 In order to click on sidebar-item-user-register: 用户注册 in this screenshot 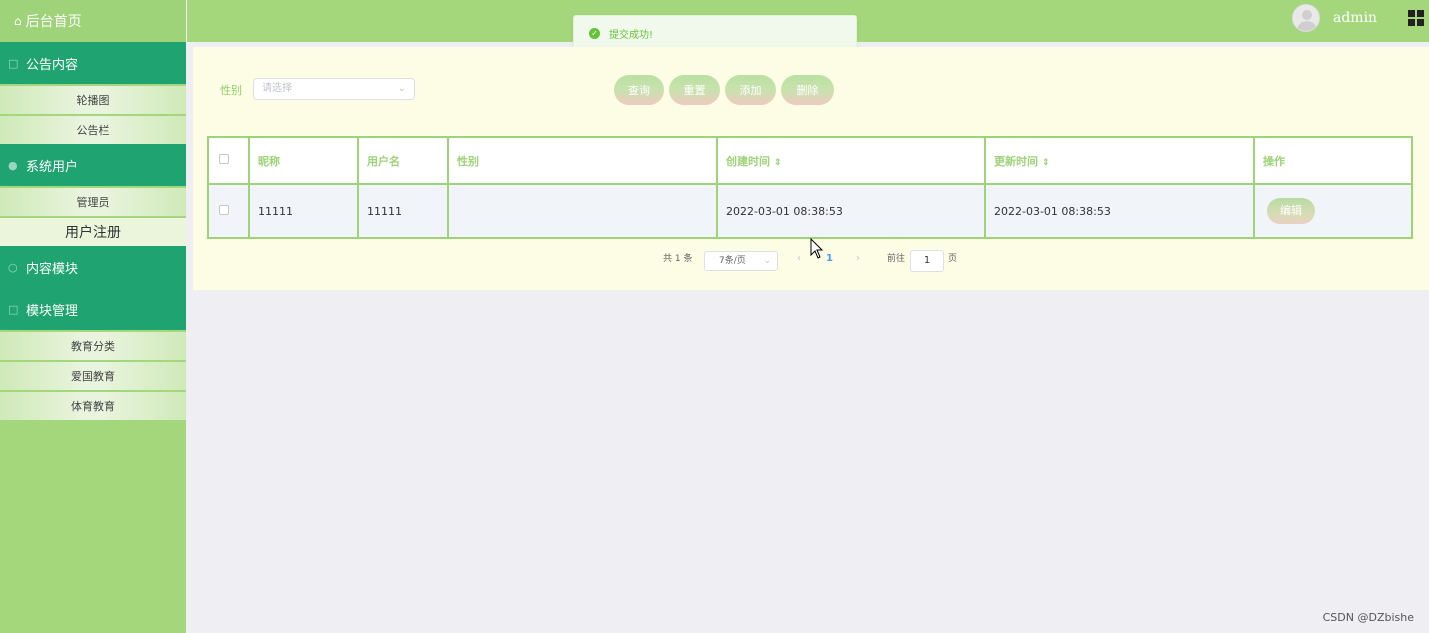, I will do `click(93, 232)`.